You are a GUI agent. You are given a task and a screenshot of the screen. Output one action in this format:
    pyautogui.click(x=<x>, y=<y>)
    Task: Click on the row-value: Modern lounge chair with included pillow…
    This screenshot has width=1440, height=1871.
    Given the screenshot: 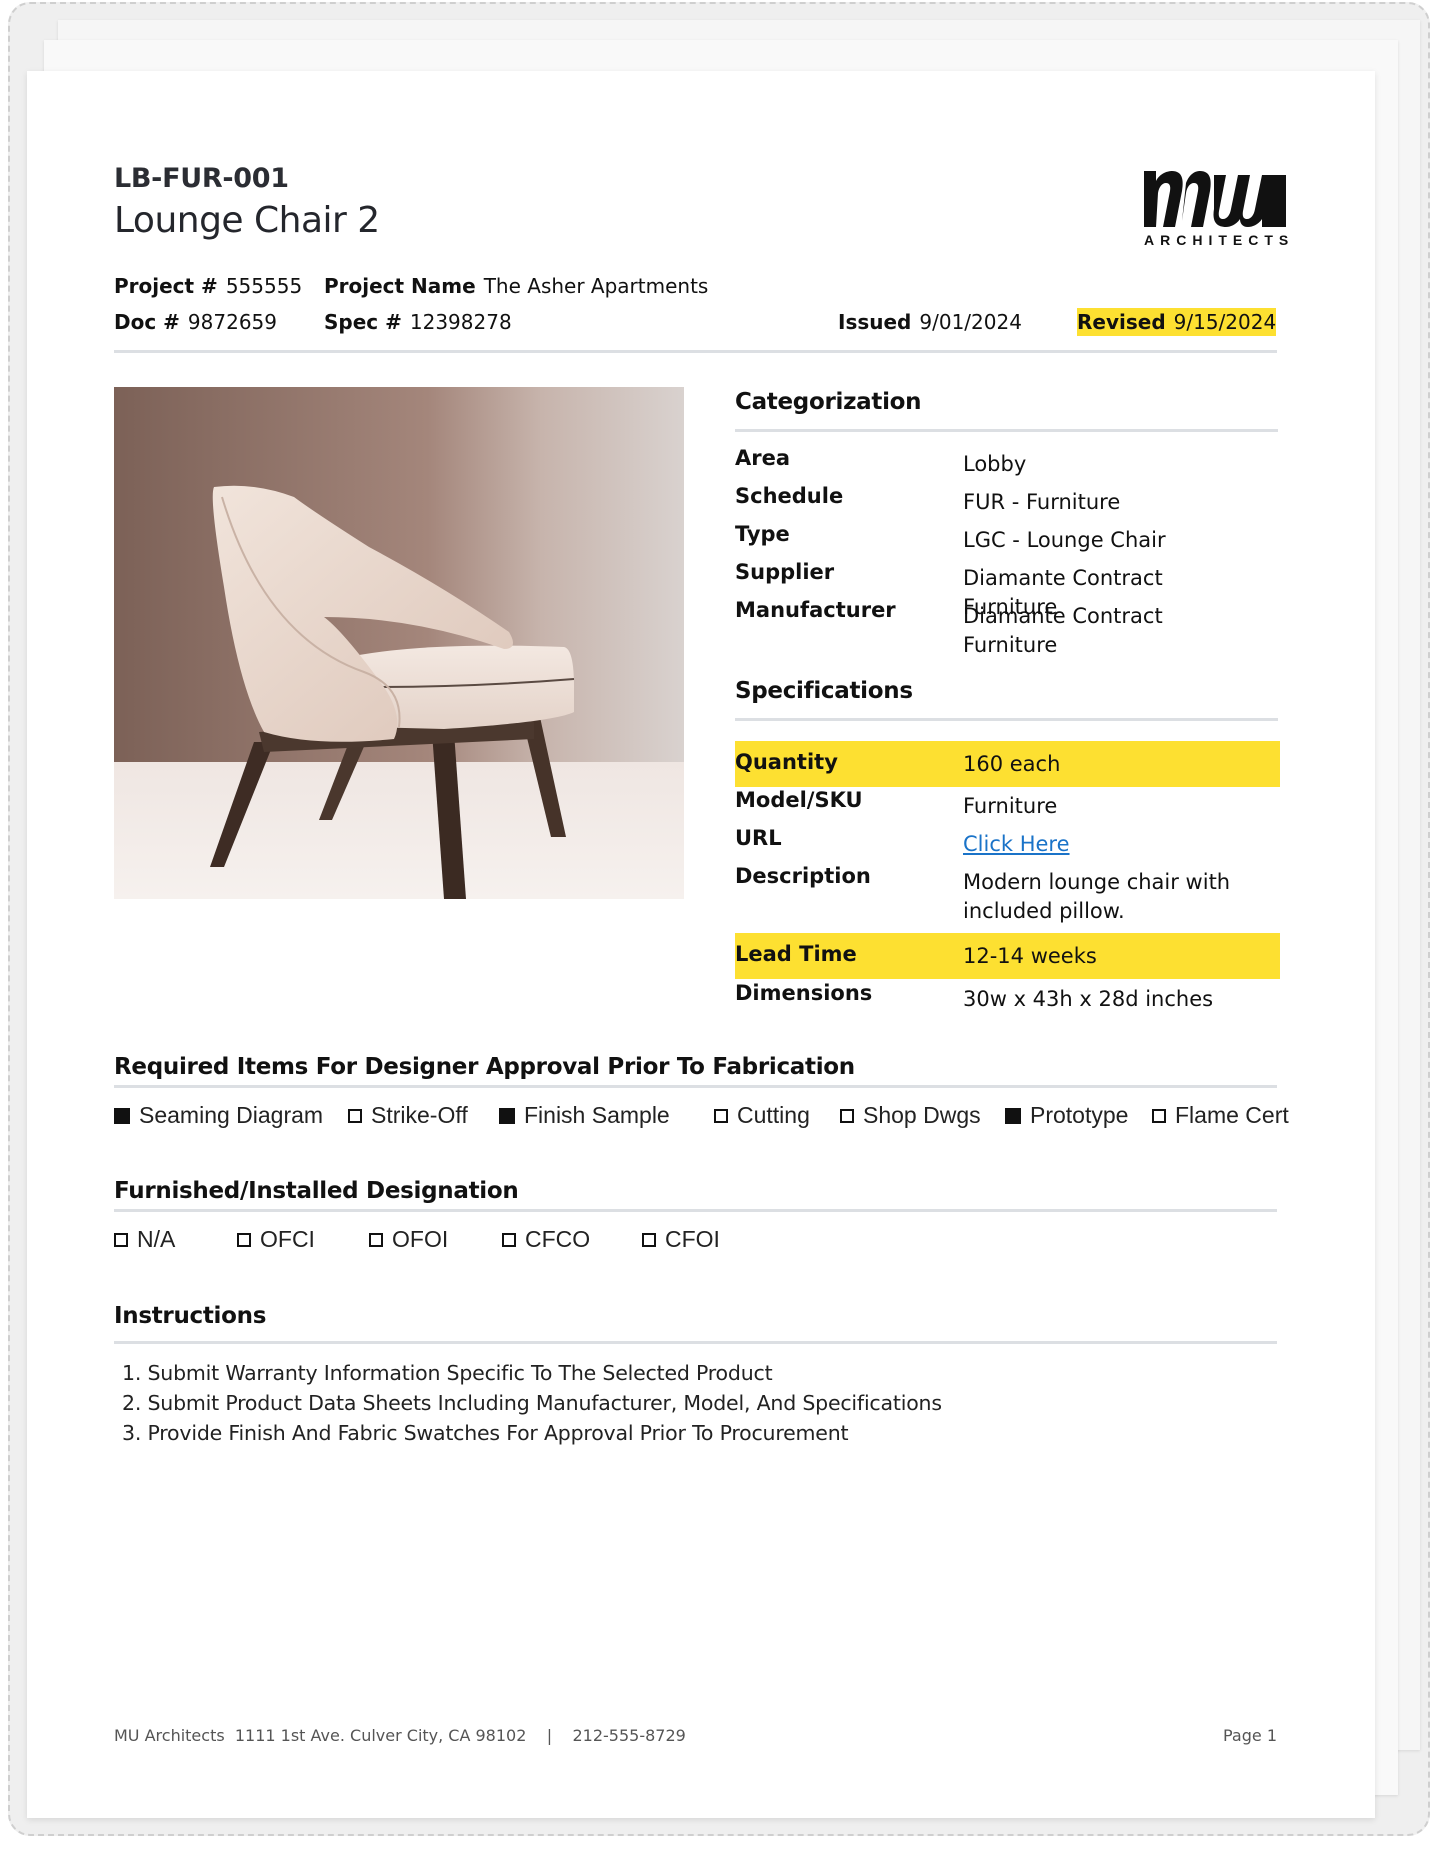 What is the action you would take?
    pyautogui.click(x=1097, y=896)
    